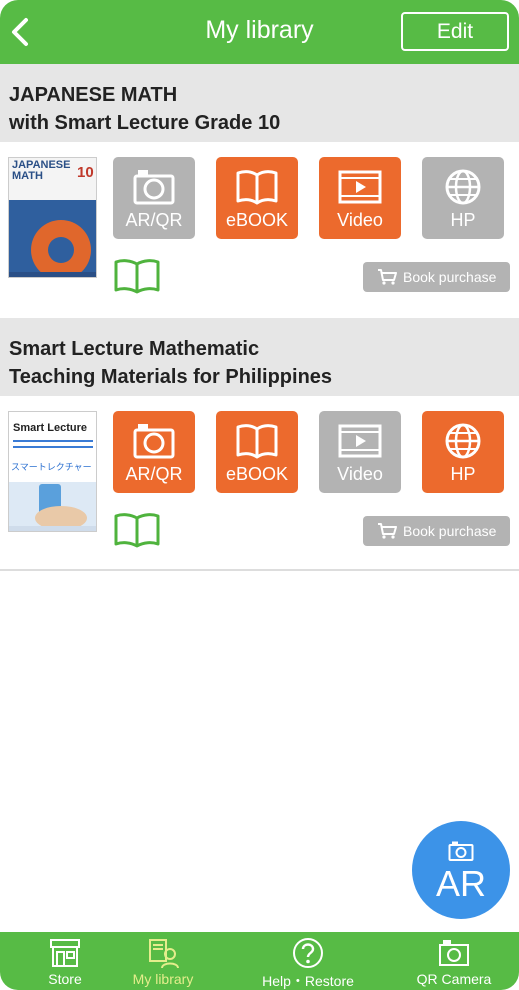 Image resolution: width=519 pixels, height=990 pixels. What do you see at coordinates (50, 428) in the screenshot?
I see `cover-title: Smart Lecture` at bounding box center [50, 428].